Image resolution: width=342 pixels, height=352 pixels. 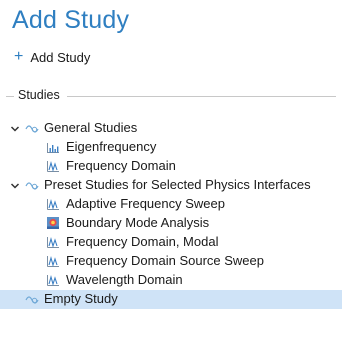 I want to click on tree-node-general-studies: General Studies, so click(x=171, y=128).